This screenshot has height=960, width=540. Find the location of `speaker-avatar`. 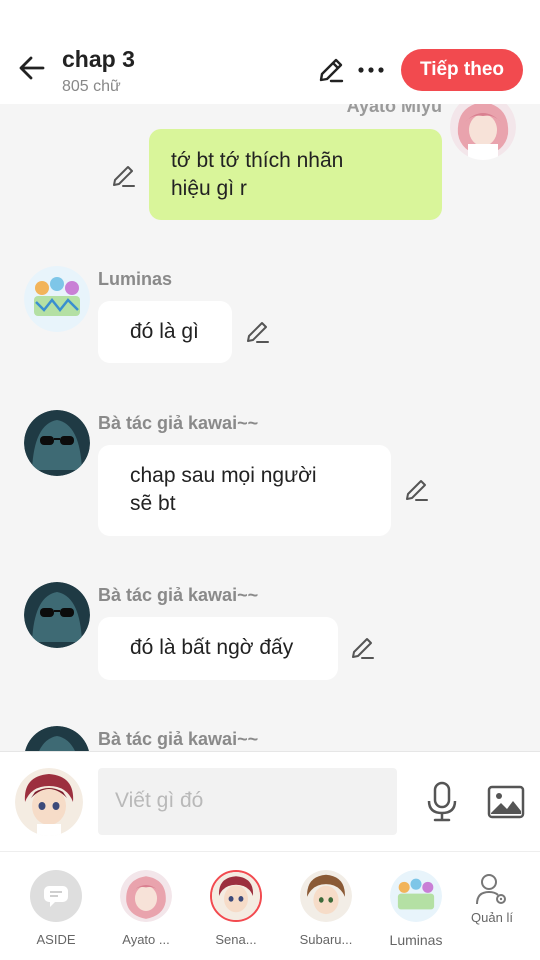

speaker-avatar is located at coordinates (49, 802).